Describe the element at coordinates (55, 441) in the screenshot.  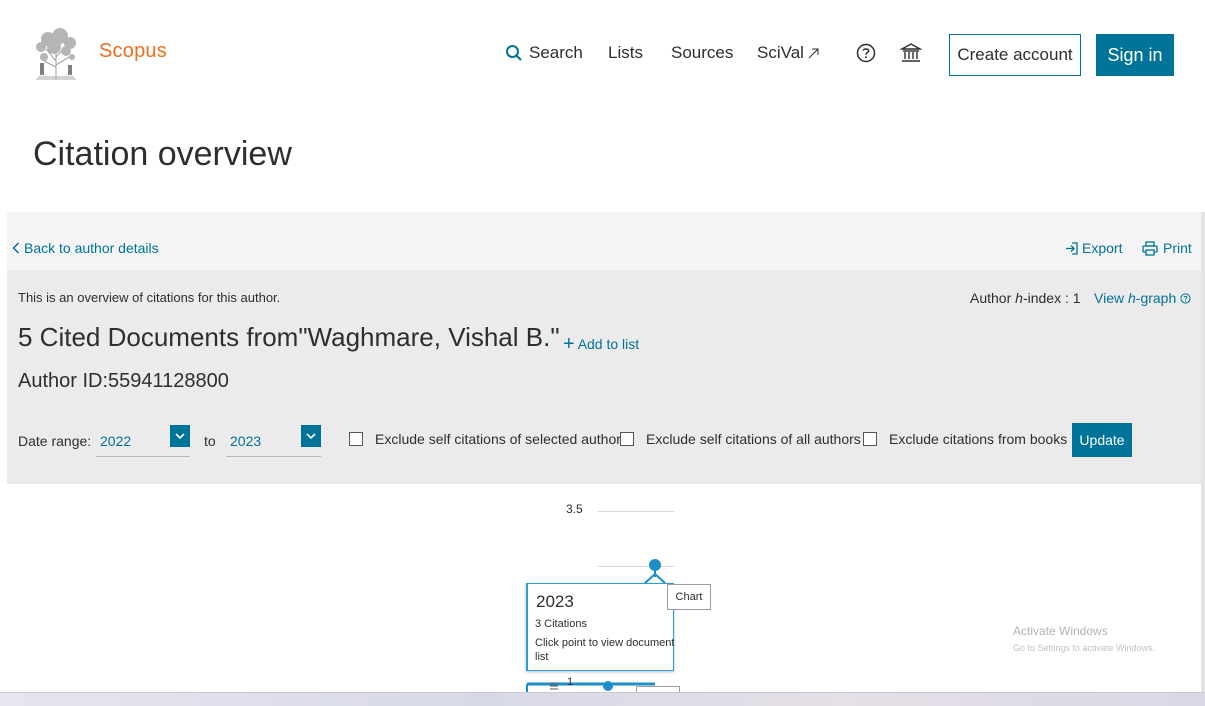
I see `date-range-label: Date range:` at that location.